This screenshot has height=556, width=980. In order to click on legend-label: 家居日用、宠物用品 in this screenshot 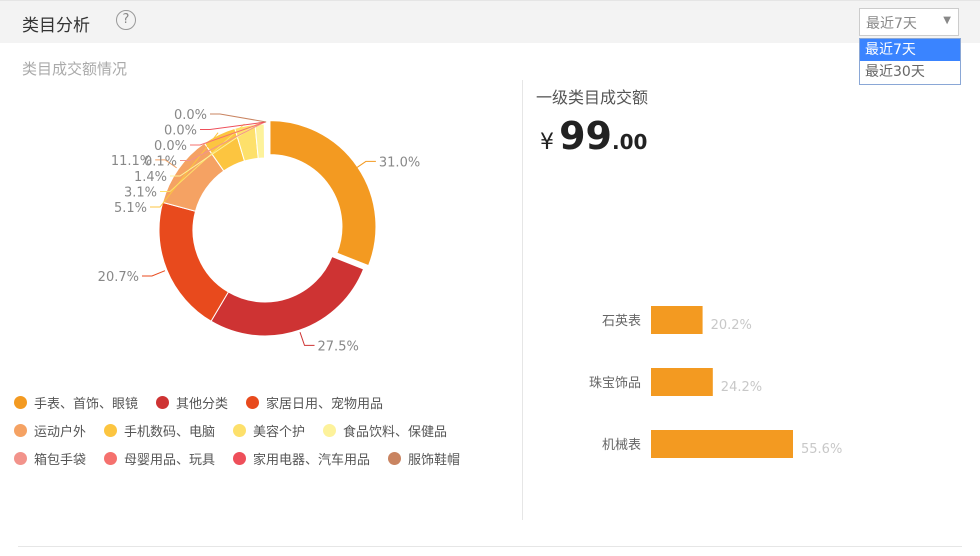, I will do `click(325, 404)`.